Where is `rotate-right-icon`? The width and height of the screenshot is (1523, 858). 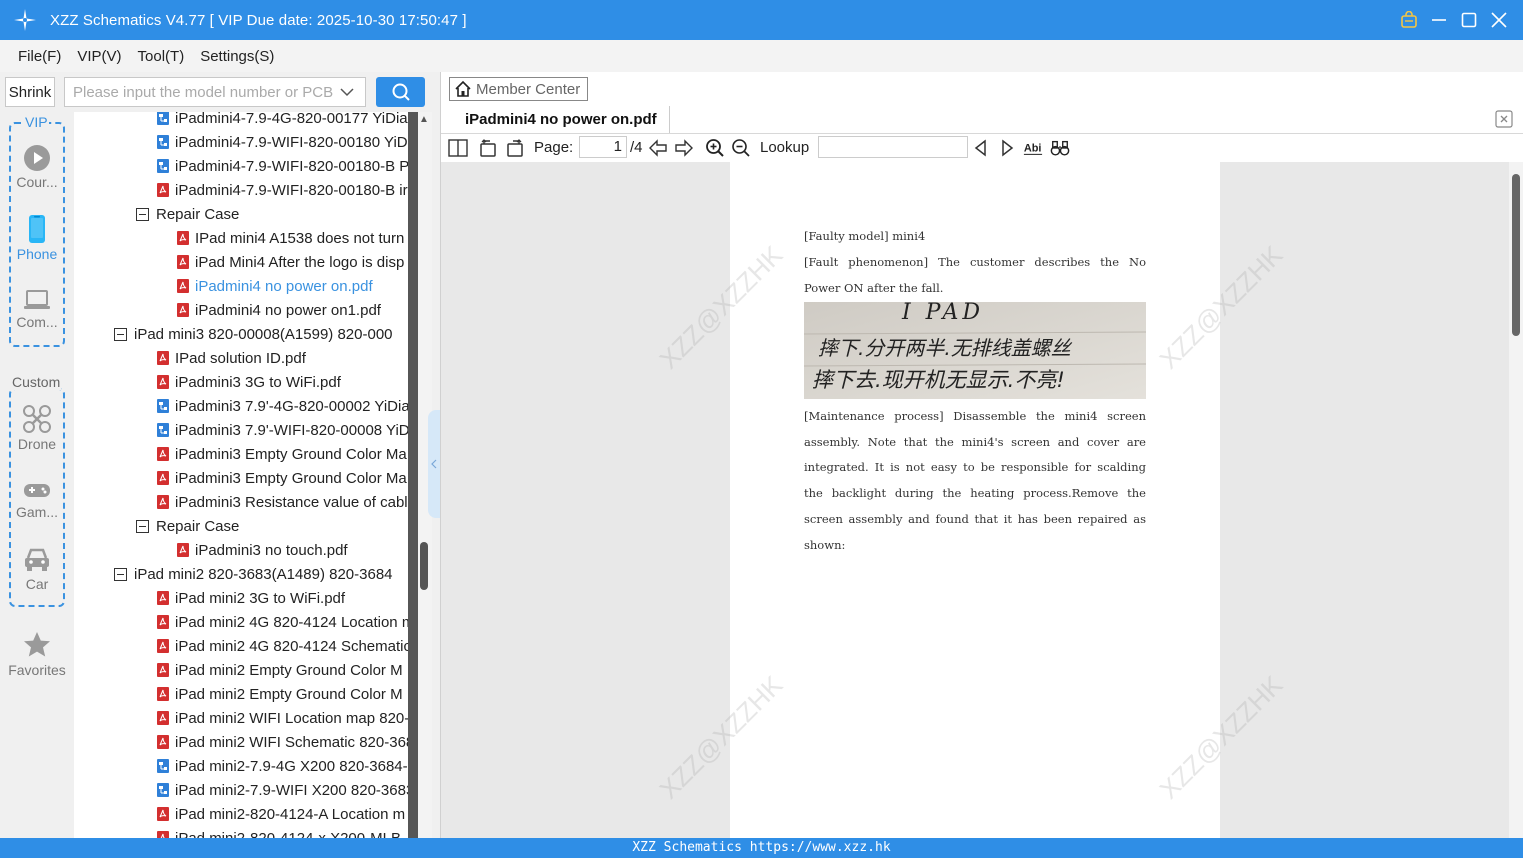 rotate-right-icon is located at coordinates (515, 148).